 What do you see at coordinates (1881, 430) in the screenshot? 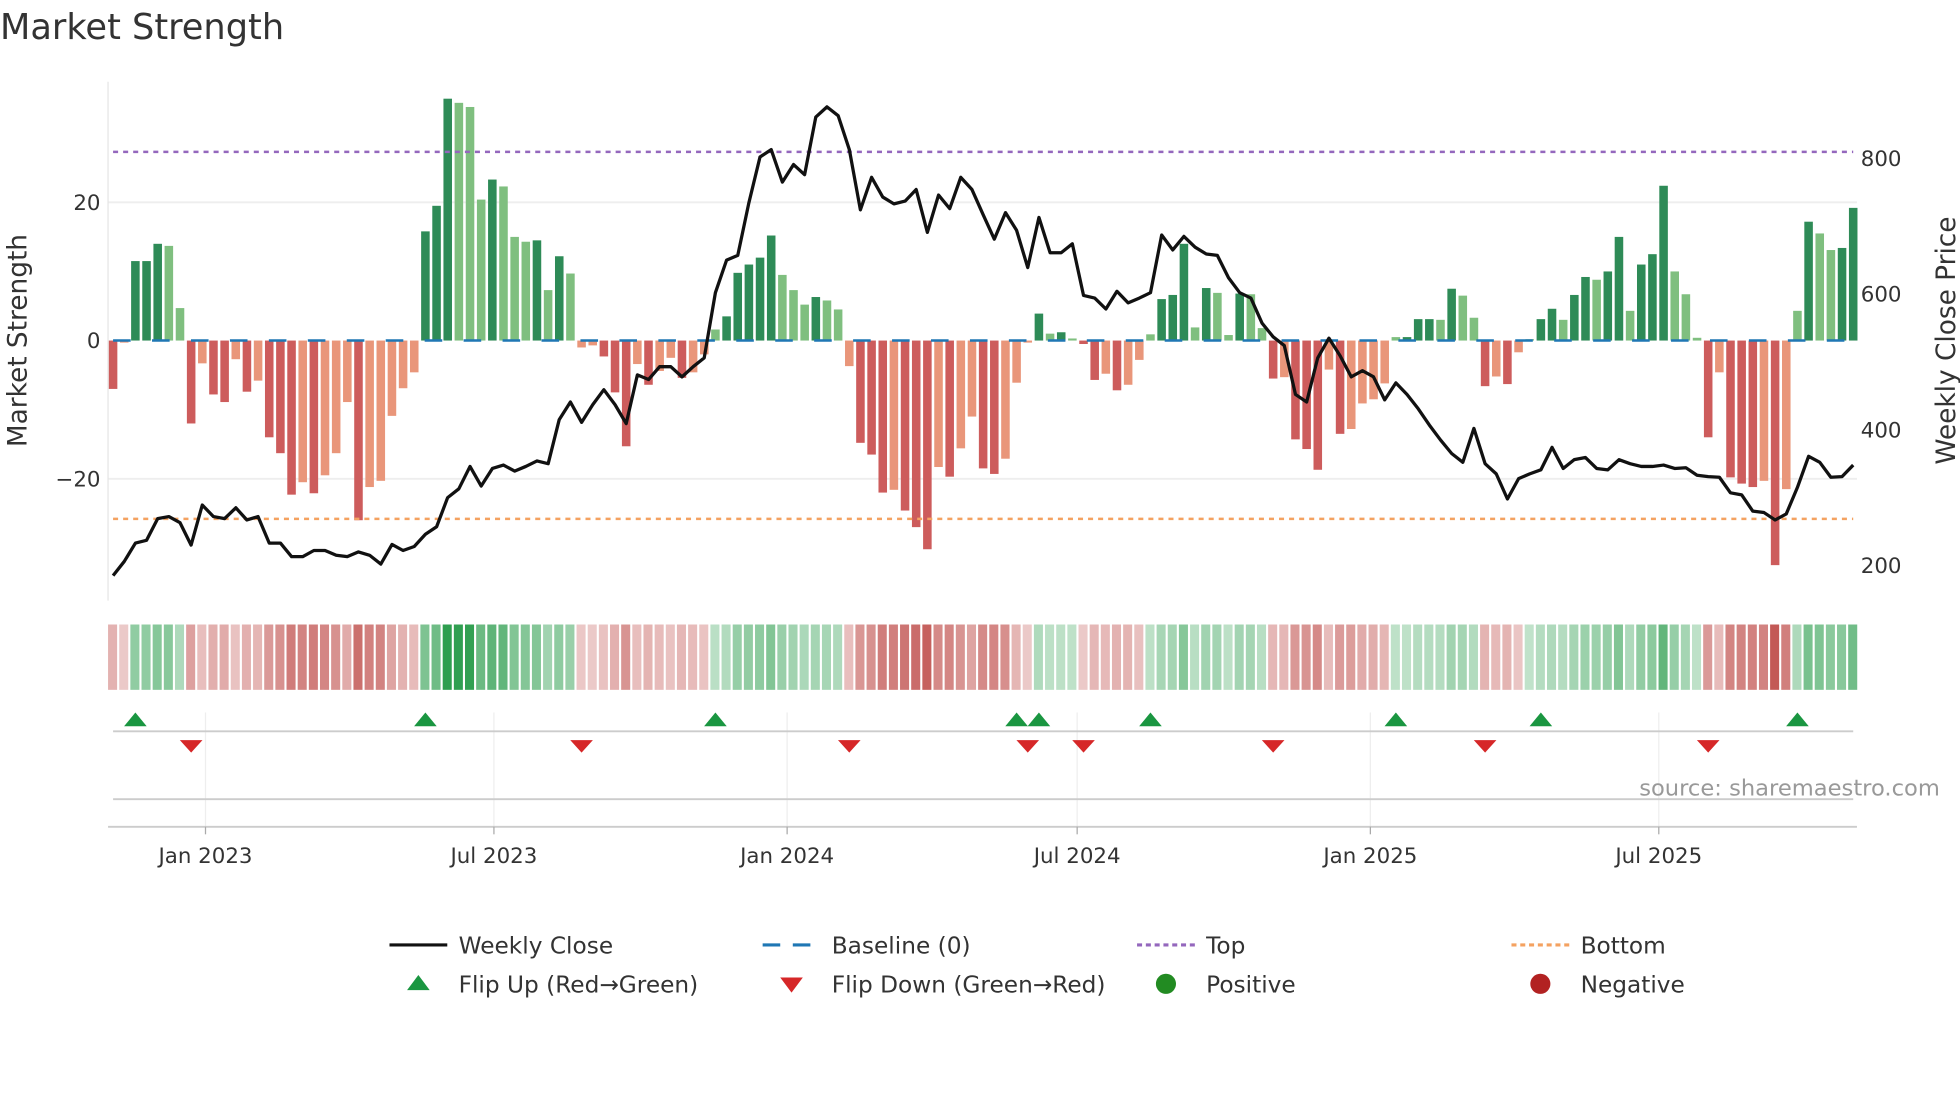
I see `y2-tick-label: 400` at bounding box center [1881, 430].